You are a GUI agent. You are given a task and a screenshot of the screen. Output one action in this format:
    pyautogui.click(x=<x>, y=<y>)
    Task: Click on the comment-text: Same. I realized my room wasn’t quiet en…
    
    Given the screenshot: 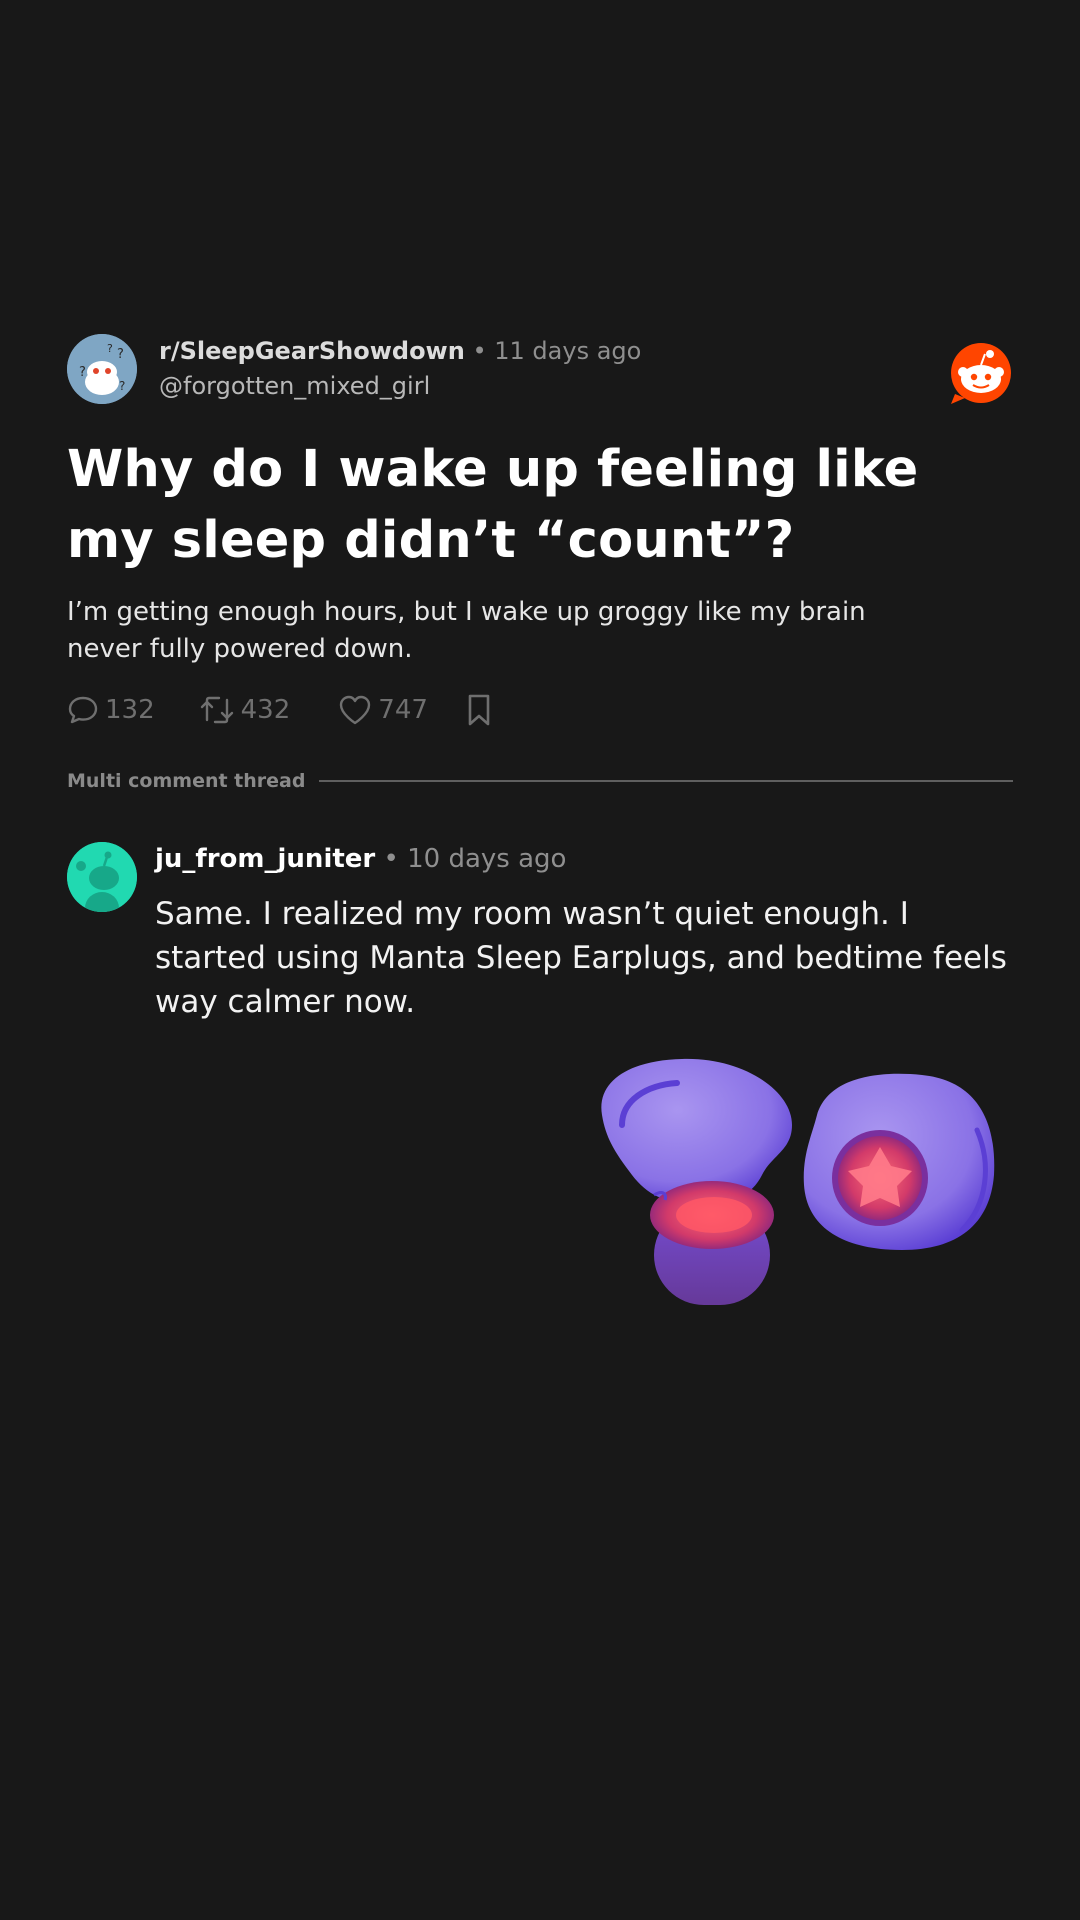 What is the action you would take?
    pyautogui.click(x=581, y=958)
    